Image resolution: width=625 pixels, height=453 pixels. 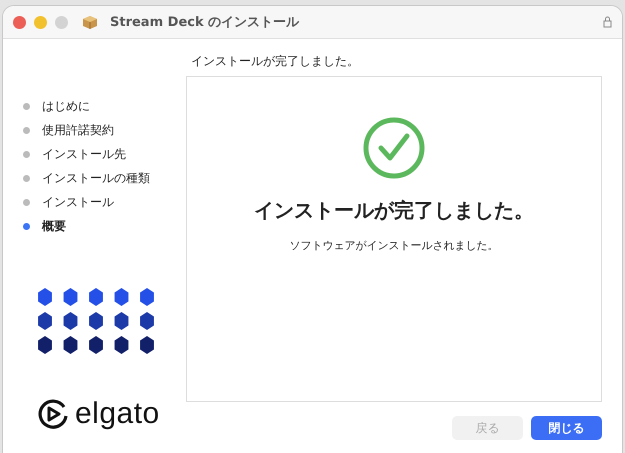 What do you see at coordinates (54, 226) in the screenshot?
I see `step-label: 概要` at bounding box center [54, 226].